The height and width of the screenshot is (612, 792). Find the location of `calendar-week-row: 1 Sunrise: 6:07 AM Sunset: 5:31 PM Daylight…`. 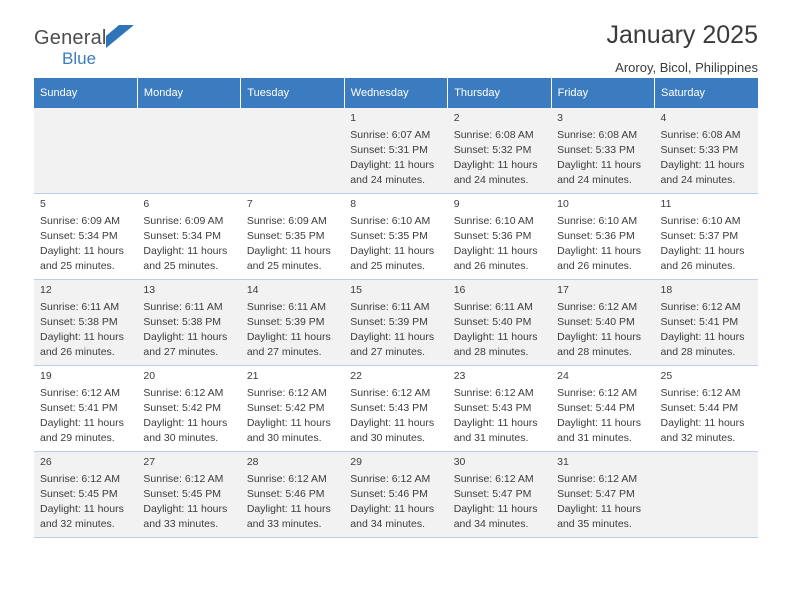

calendar-week-row: 1 Sunrise: 6:07 AM Sunset: 5:31 PM Daylight… is located at coordinates (396, 151).